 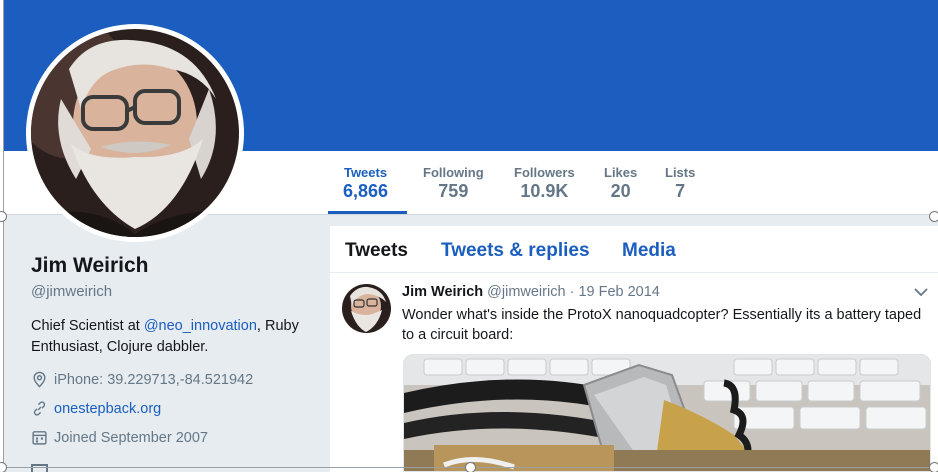 I want to click on tweet-date: 19 Feb 2014, so click(x=618, y=292).